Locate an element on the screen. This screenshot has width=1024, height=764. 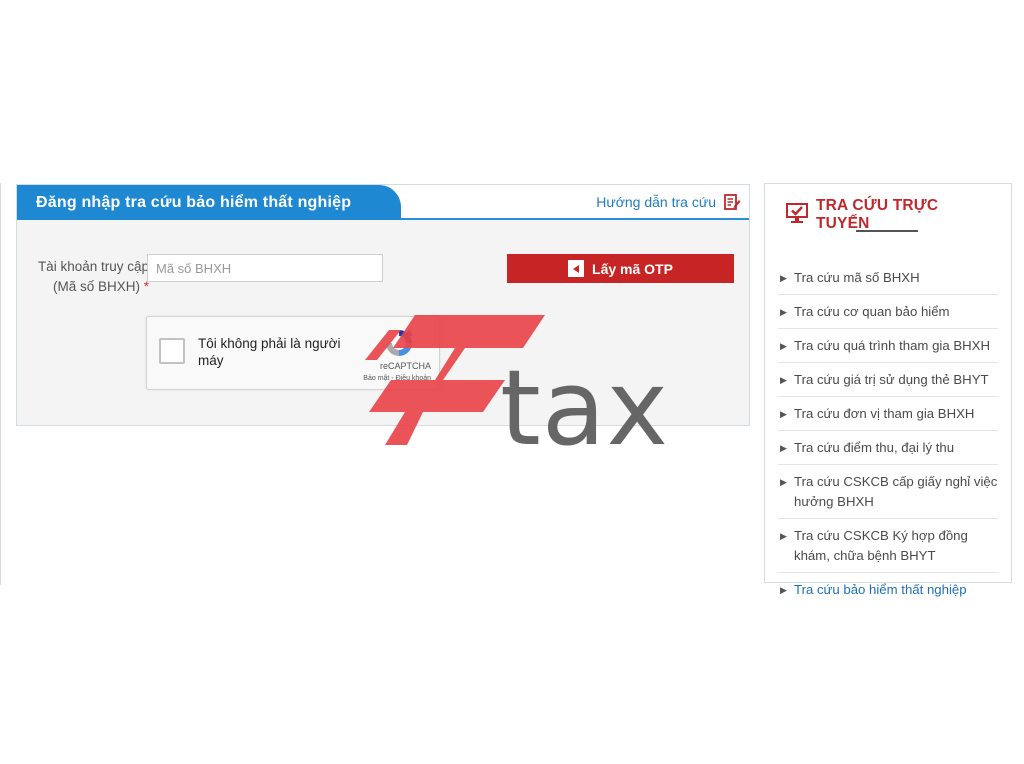
guide-link: Hướng dẫn tra cứu is located at coordinates (668, 202).